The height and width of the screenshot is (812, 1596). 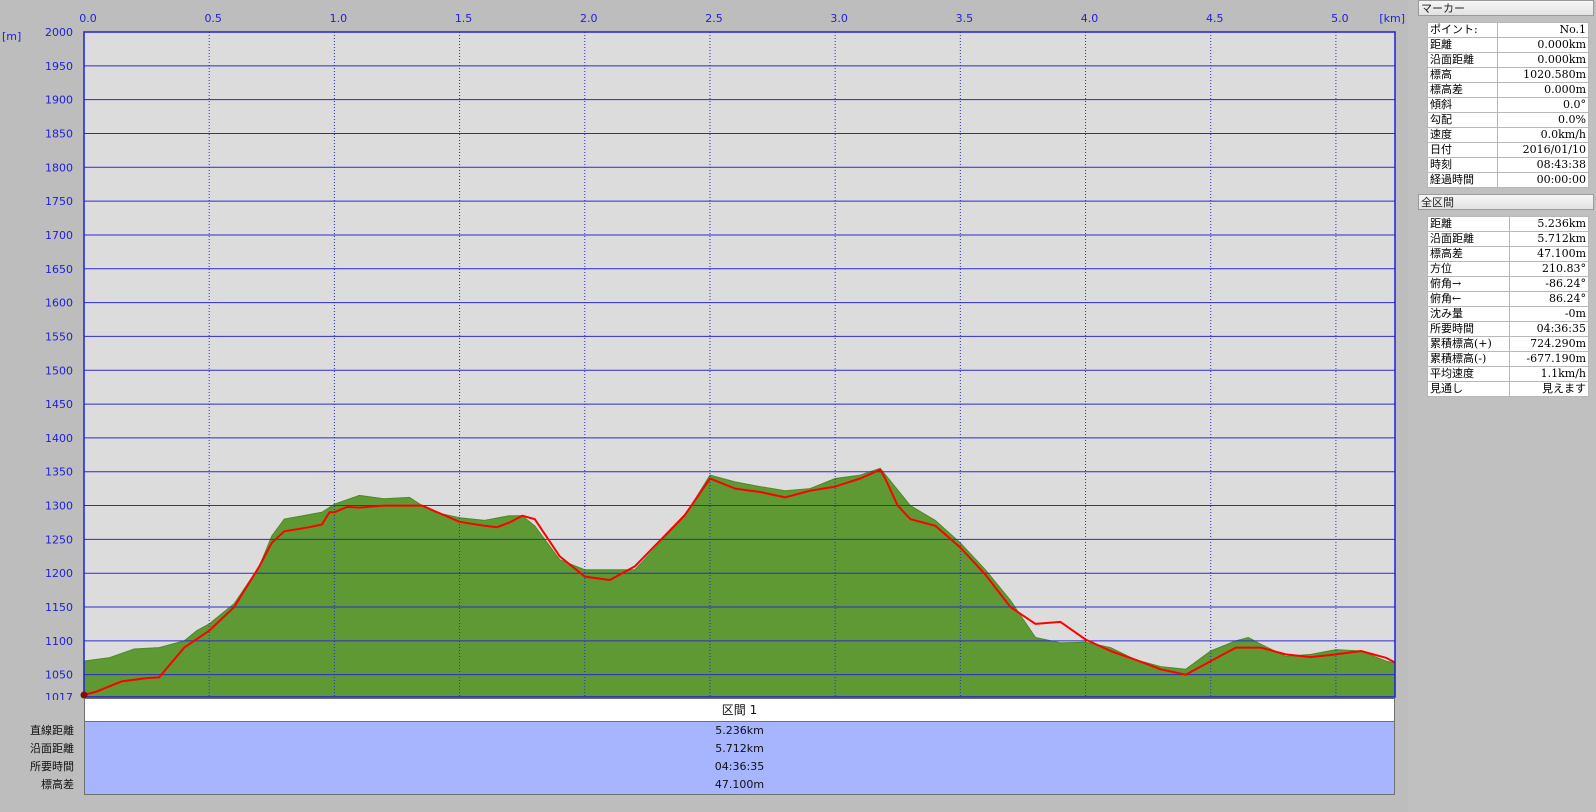 What do you see at coordinates (1506, 8) in the screenshot?
I see `marker-panel-header: マーカー` at bounding box center [1506, 8].